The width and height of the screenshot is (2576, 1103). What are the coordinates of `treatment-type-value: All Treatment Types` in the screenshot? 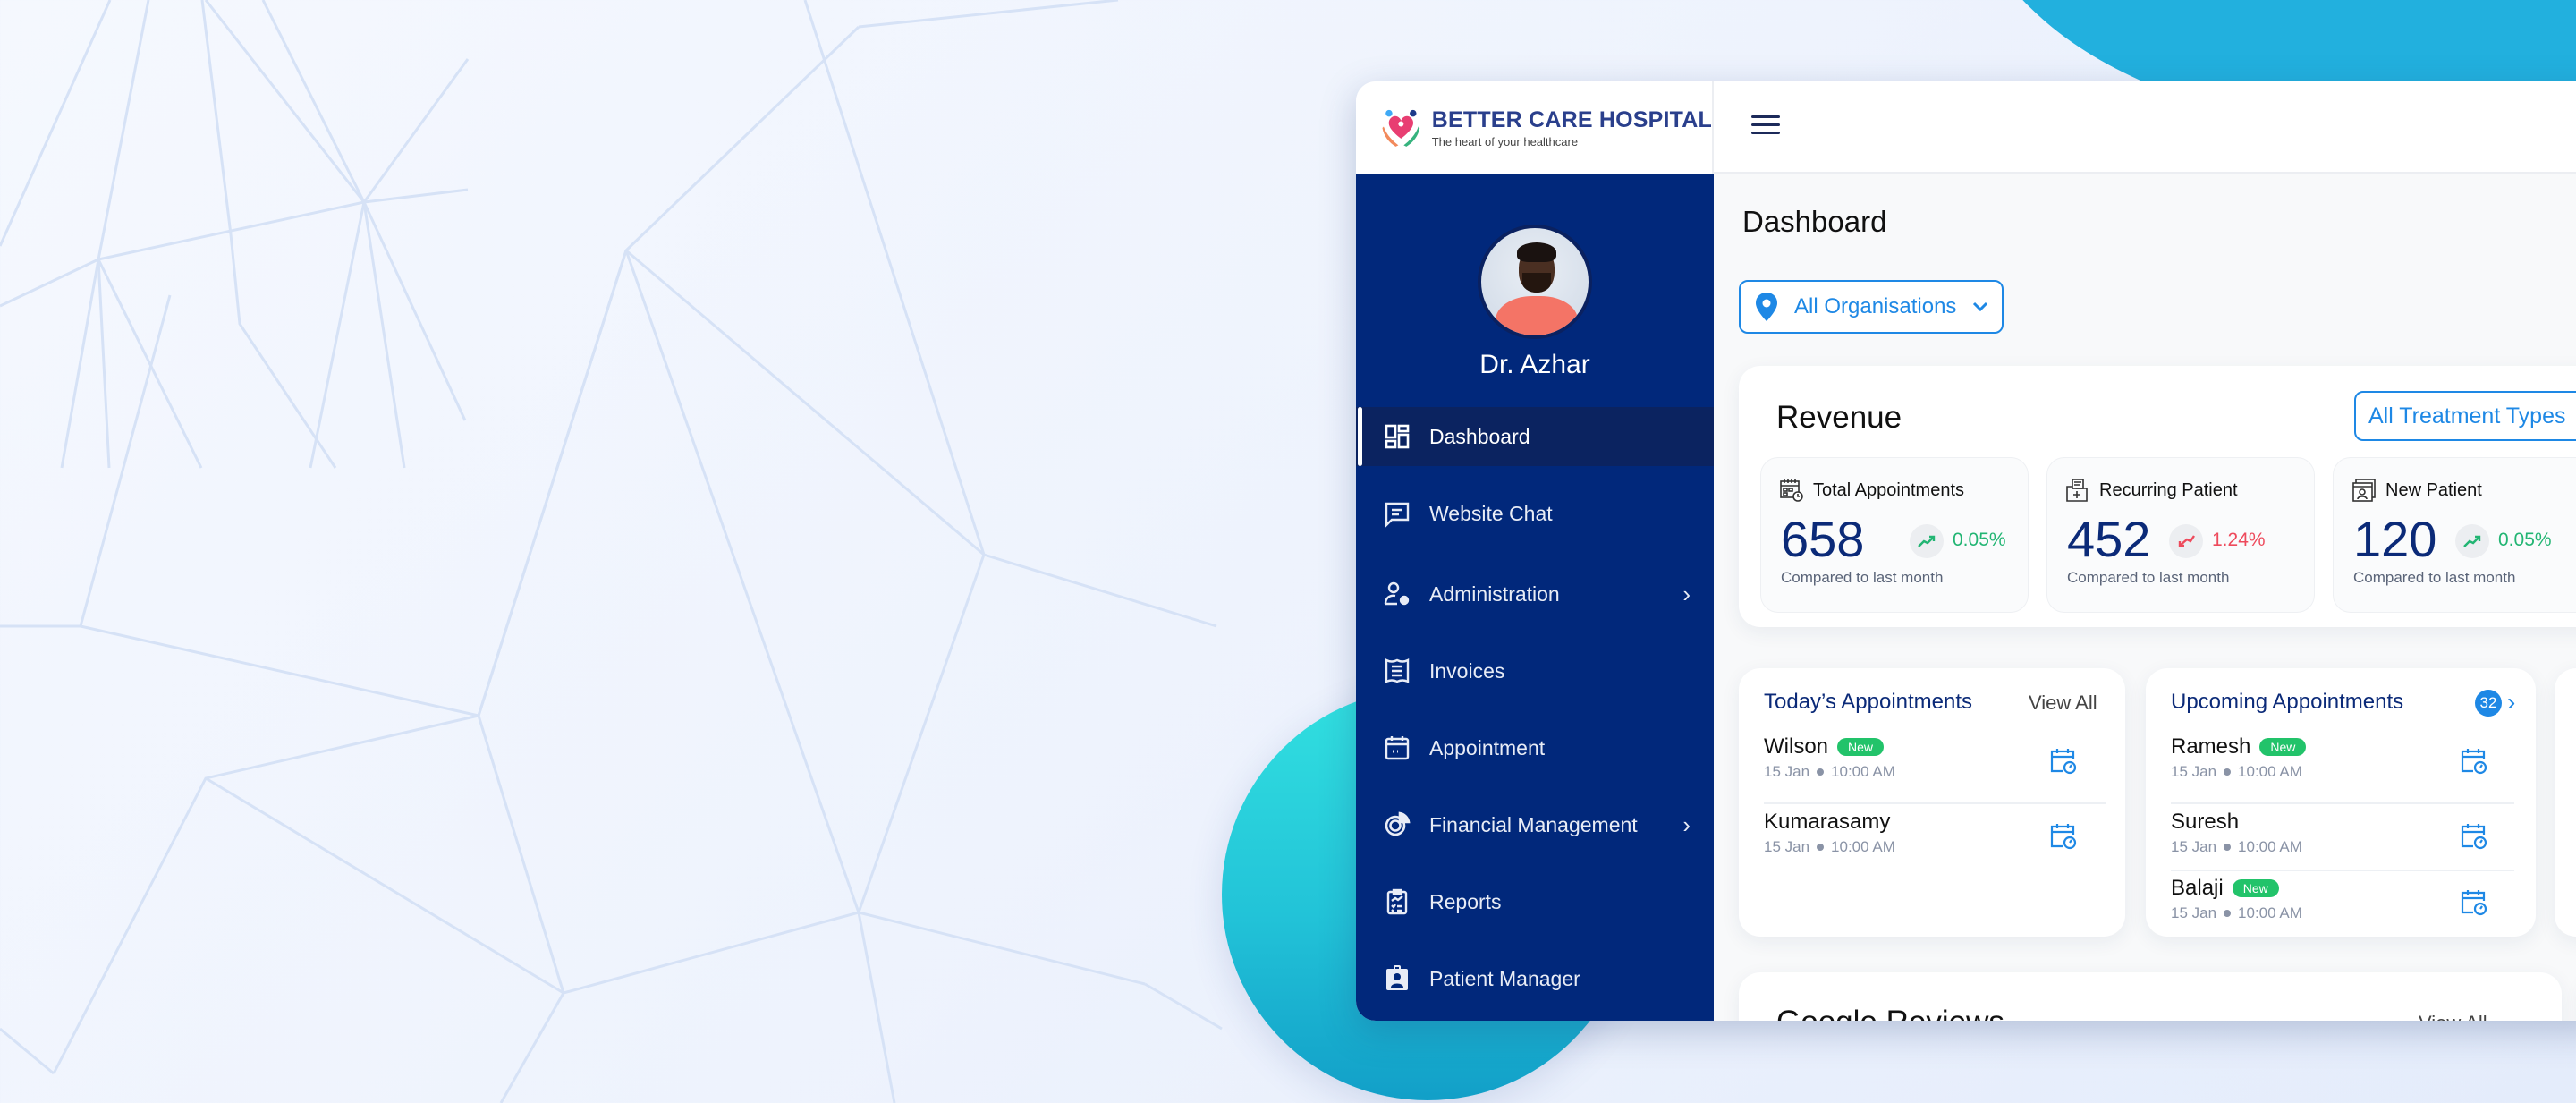 It's located at (2467, 415).